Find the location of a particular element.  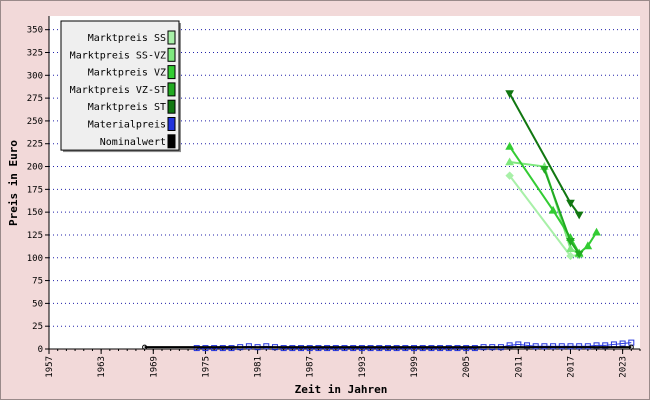

y-tick-label: 125 is located at coordinates (35, 236).